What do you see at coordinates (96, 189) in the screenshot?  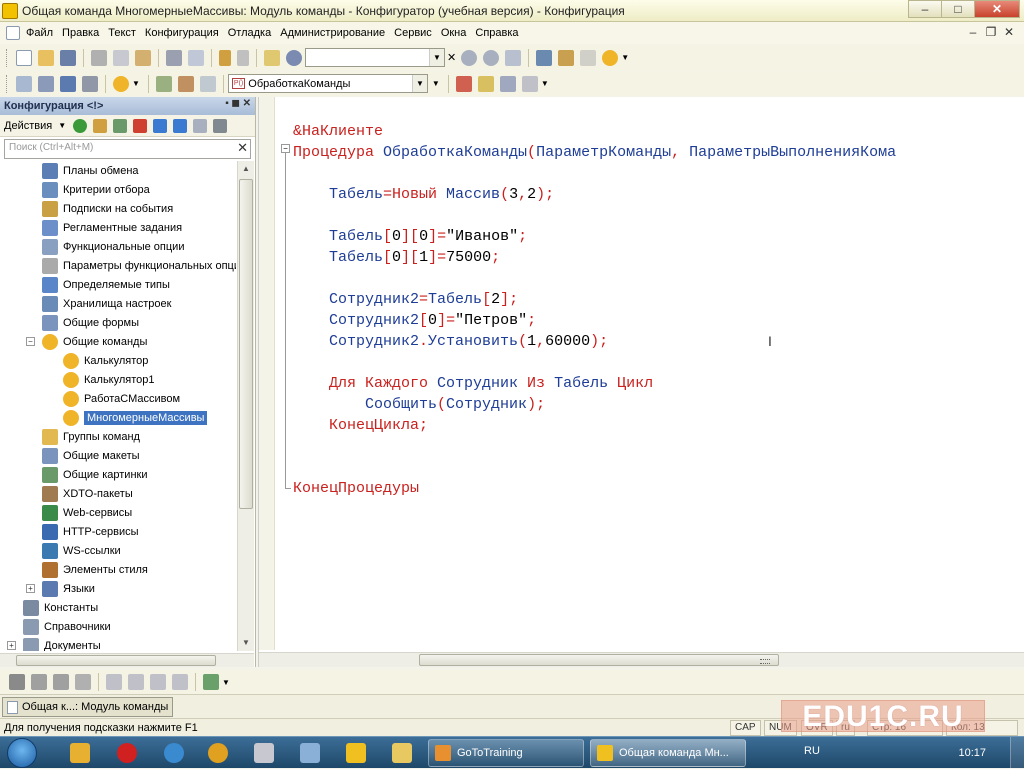 I see `tree-item-1: Критерии отбора` at bounding box center [96, 189].